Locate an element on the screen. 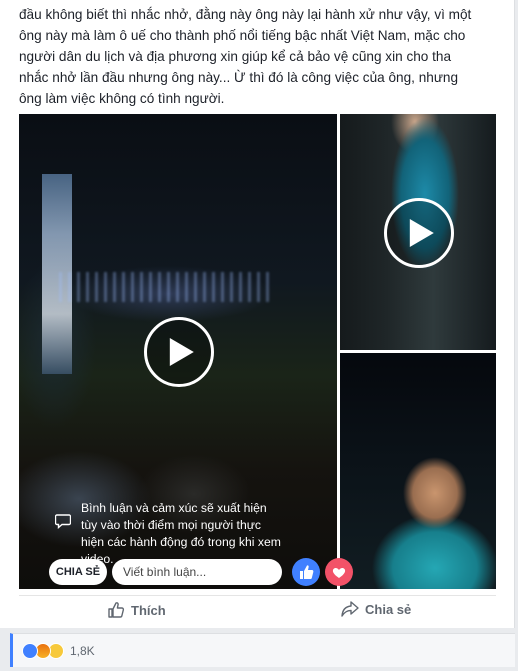  share-label: Chia sẻ is located at coordinates (388, 609).